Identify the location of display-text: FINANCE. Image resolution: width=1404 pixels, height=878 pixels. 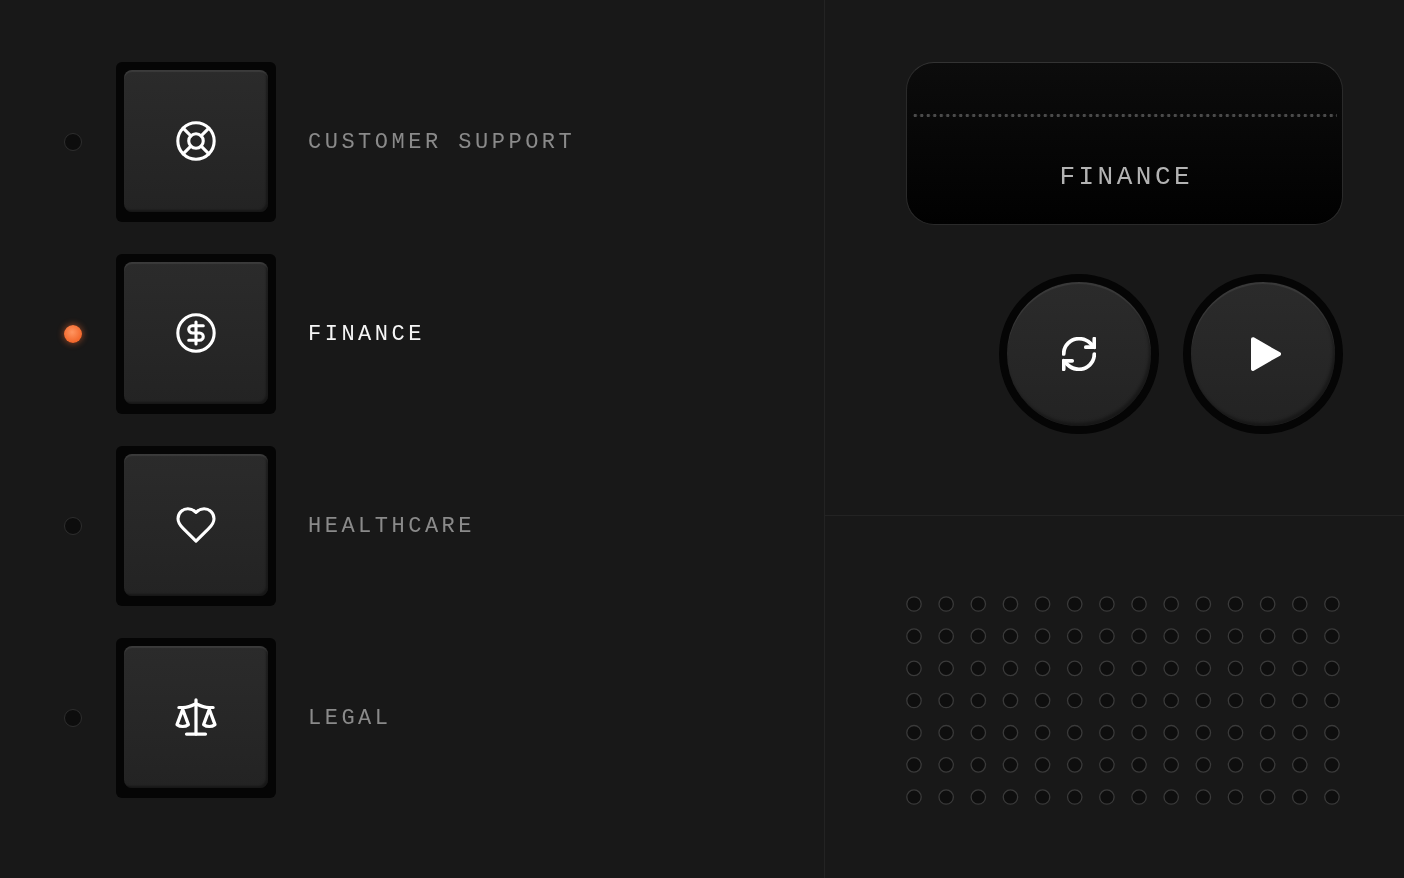
(1126, 177).